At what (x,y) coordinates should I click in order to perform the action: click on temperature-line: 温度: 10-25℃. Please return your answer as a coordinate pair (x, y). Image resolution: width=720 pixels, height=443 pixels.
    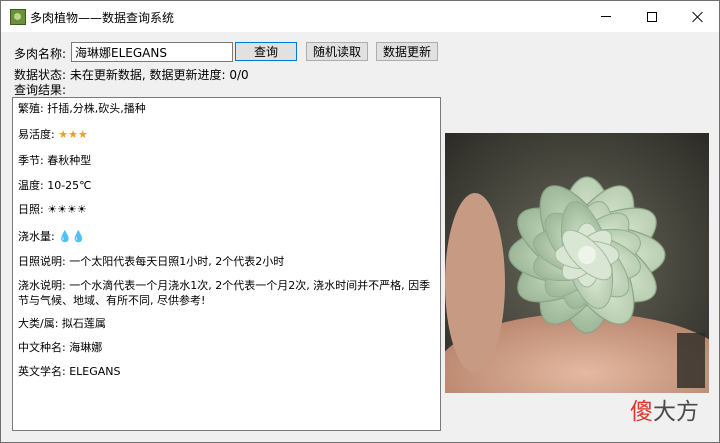
    Looking at the image, I should click on (55, 185).